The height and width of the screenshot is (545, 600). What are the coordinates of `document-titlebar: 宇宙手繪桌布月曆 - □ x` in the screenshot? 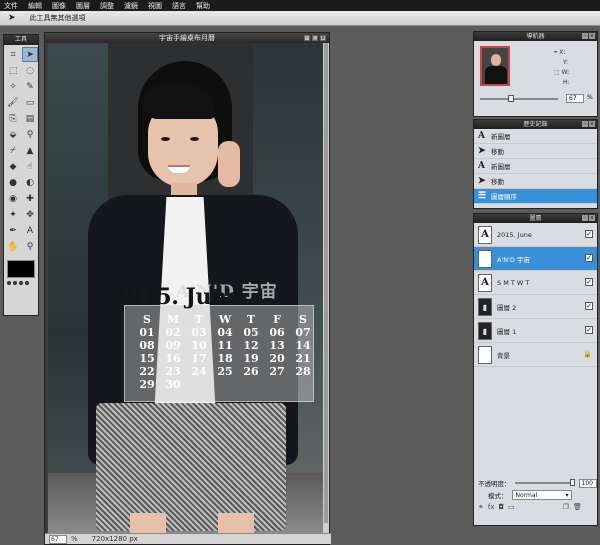 It's located at (187, 38).